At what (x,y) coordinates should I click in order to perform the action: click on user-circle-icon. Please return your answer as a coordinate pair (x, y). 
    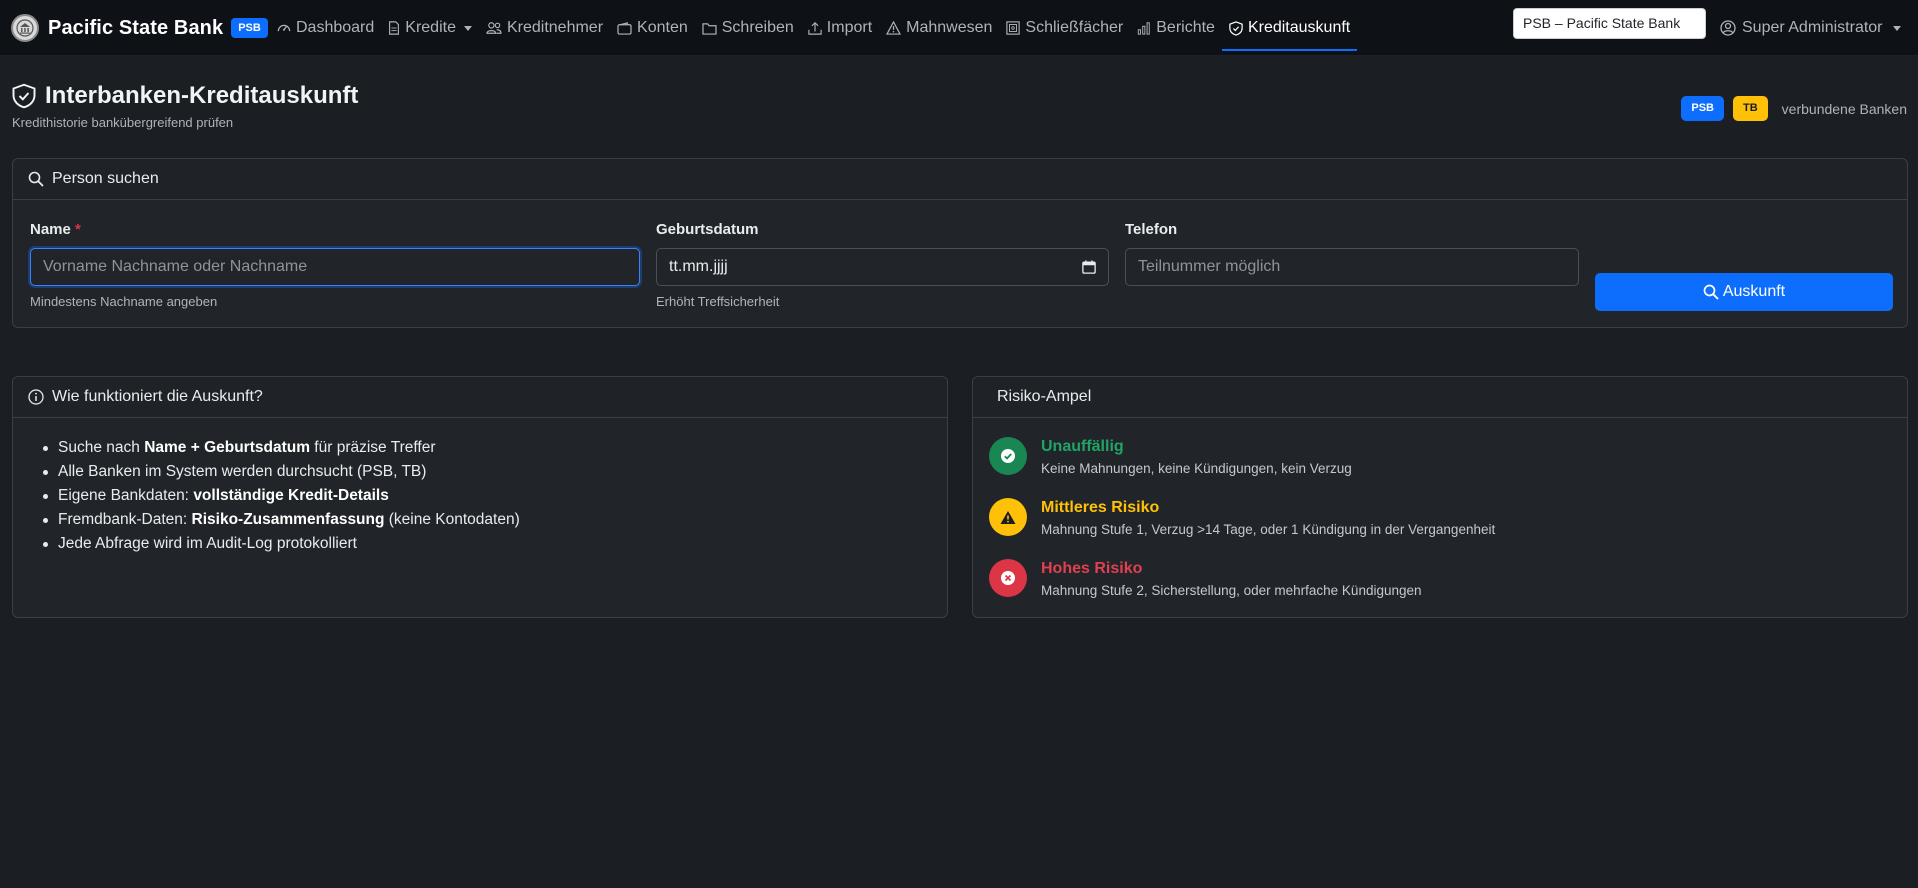
    Looking at the image, I should click on (1728, 28).